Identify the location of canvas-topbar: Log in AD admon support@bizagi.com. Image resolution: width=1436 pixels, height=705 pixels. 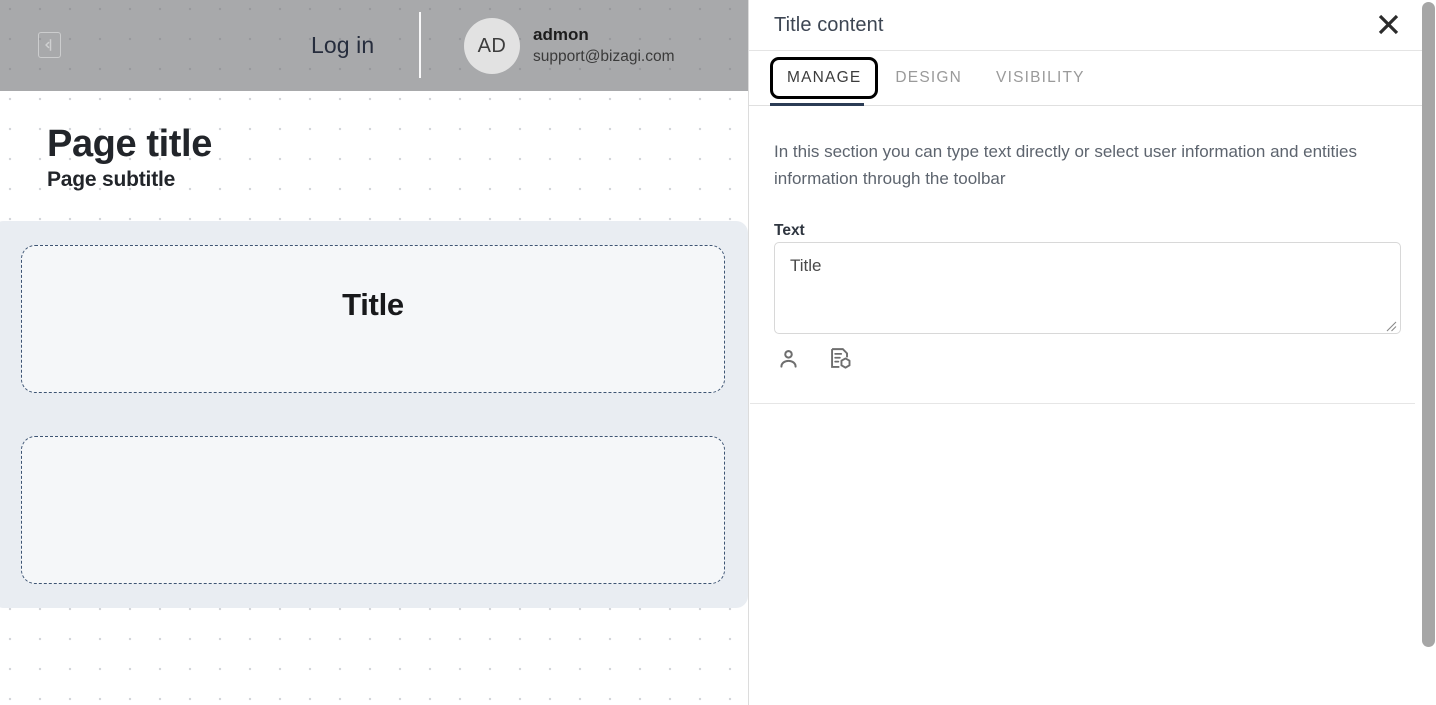
(374, 45).